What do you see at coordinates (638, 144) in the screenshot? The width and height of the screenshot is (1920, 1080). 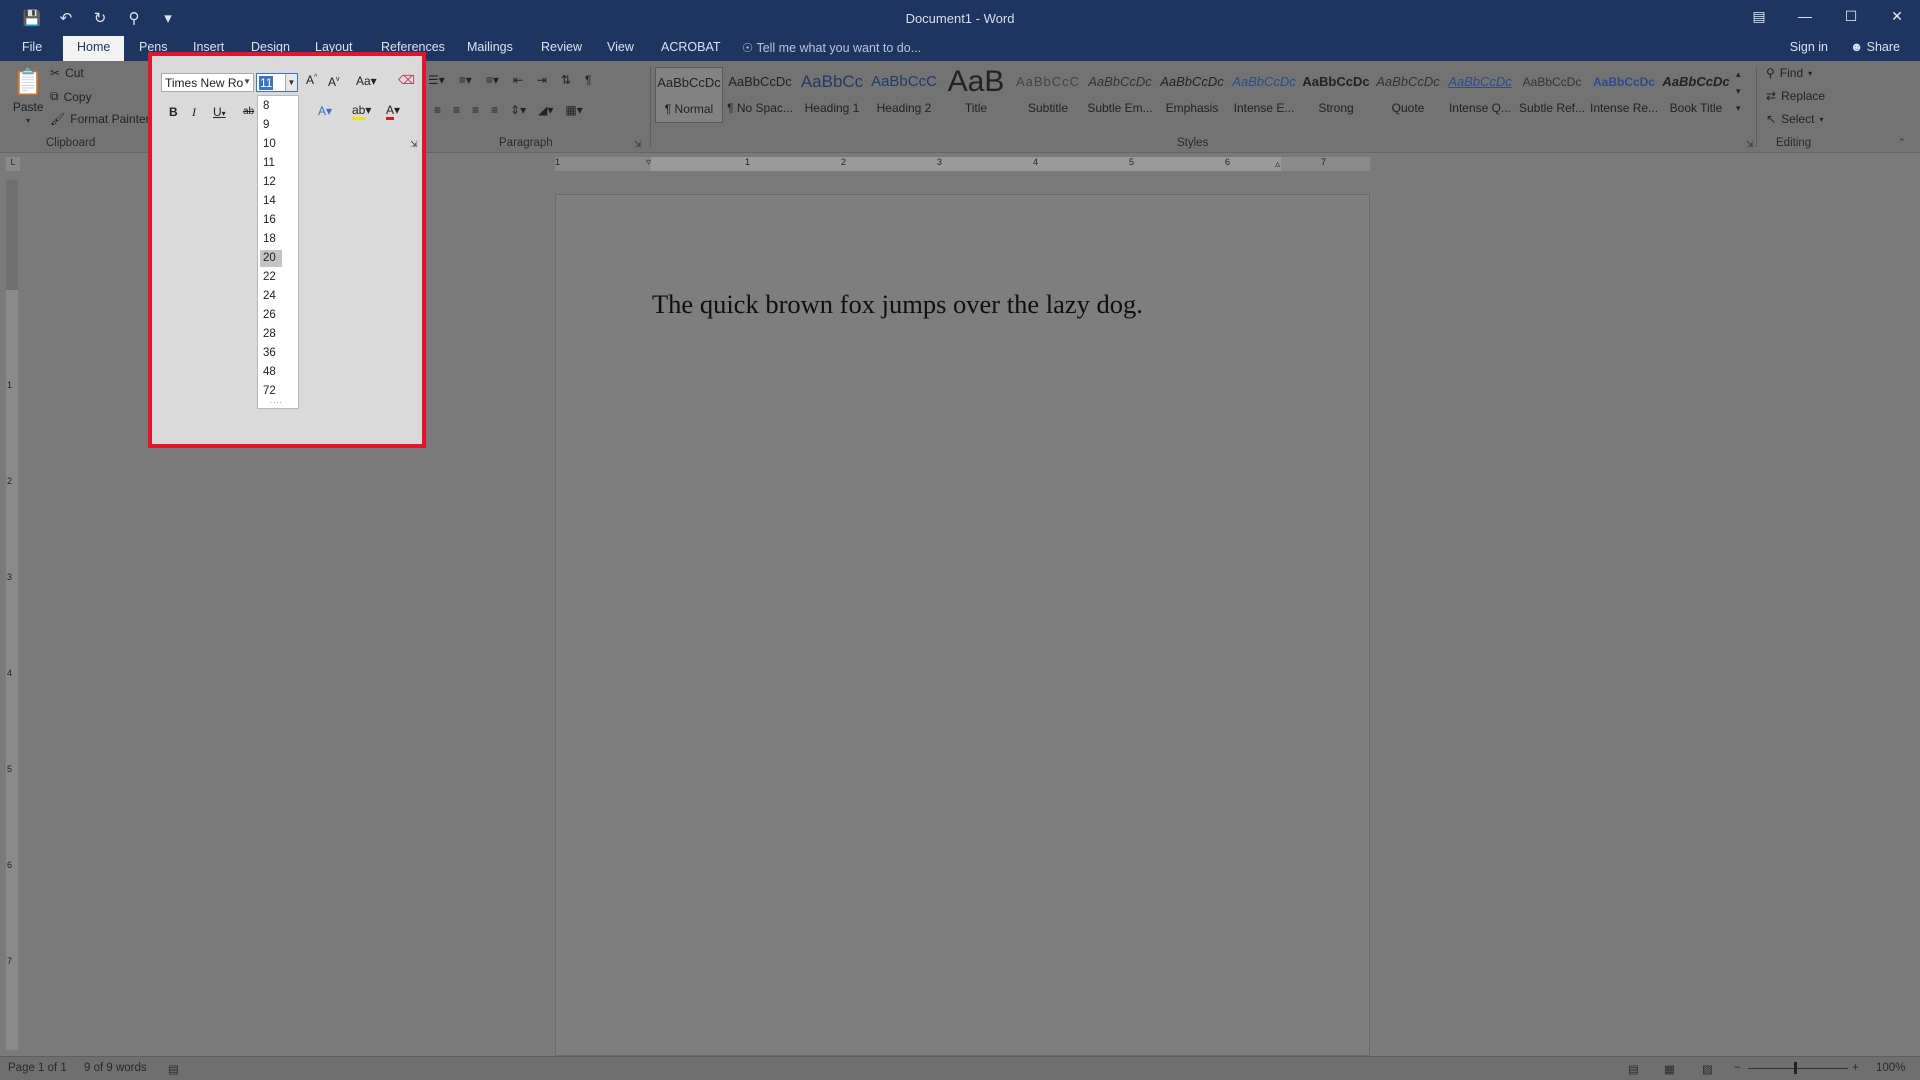 I see `paragraph-launcher-icon: ⇲` at bounding box center [638, 144].